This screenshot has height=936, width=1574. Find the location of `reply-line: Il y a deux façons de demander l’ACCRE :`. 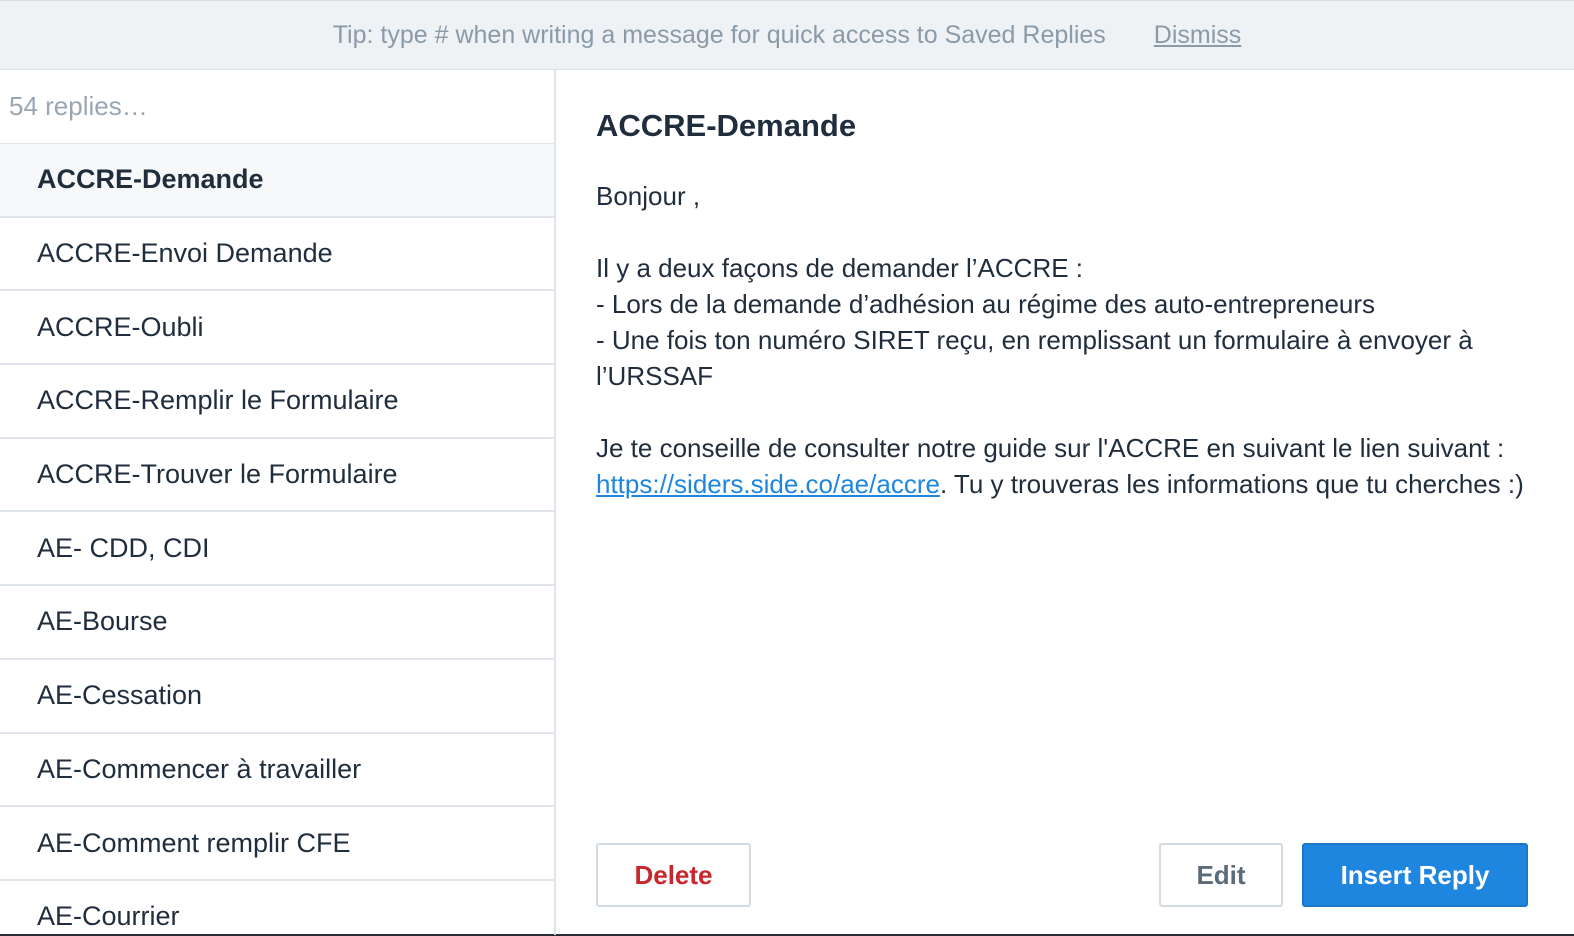

reply-line: Il y a deux façons de demander l’ACCRE : is located at coordinates (840, 268).